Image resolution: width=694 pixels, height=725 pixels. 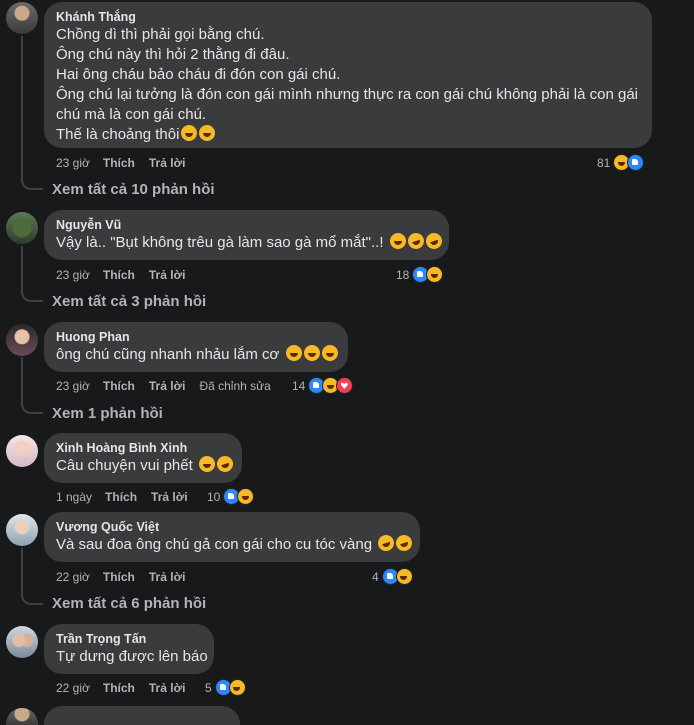 I want to click on commenter-name: Trần Trọng Tấn, so click(x=129, y=639).